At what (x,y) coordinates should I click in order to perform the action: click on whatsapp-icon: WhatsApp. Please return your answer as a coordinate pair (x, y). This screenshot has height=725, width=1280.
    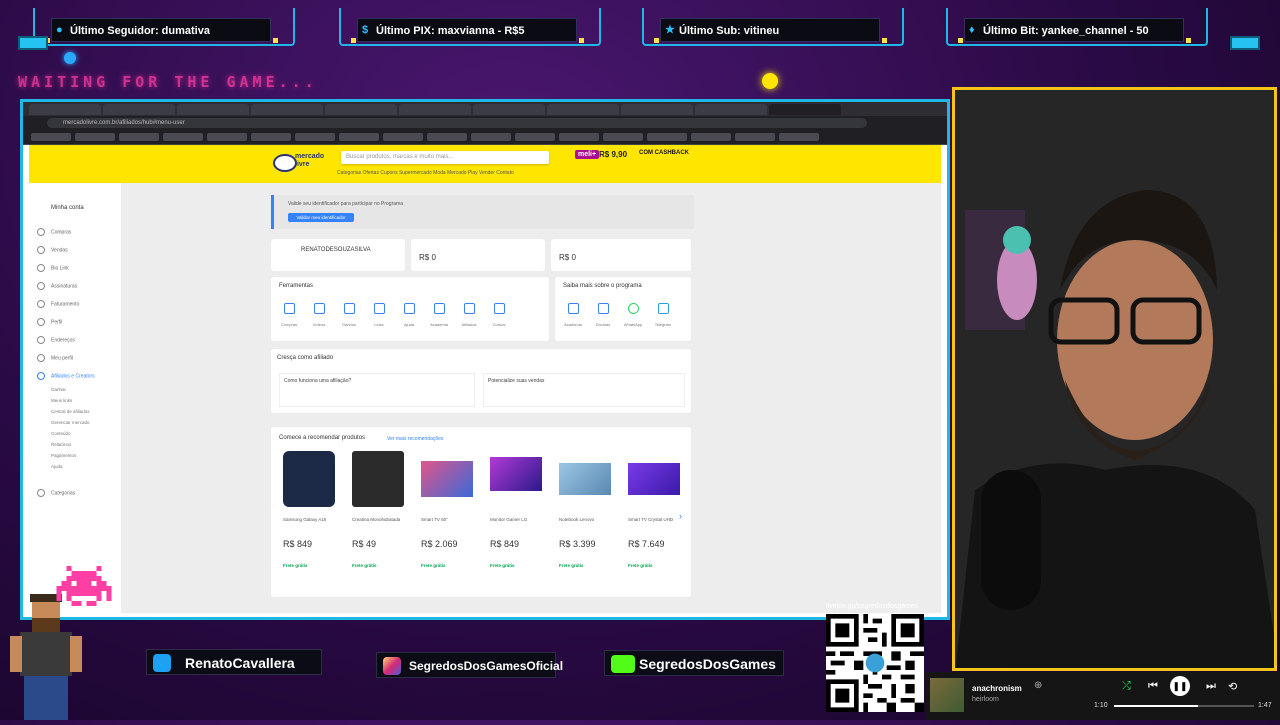
    Looking at the image, I should click on (633, 314).